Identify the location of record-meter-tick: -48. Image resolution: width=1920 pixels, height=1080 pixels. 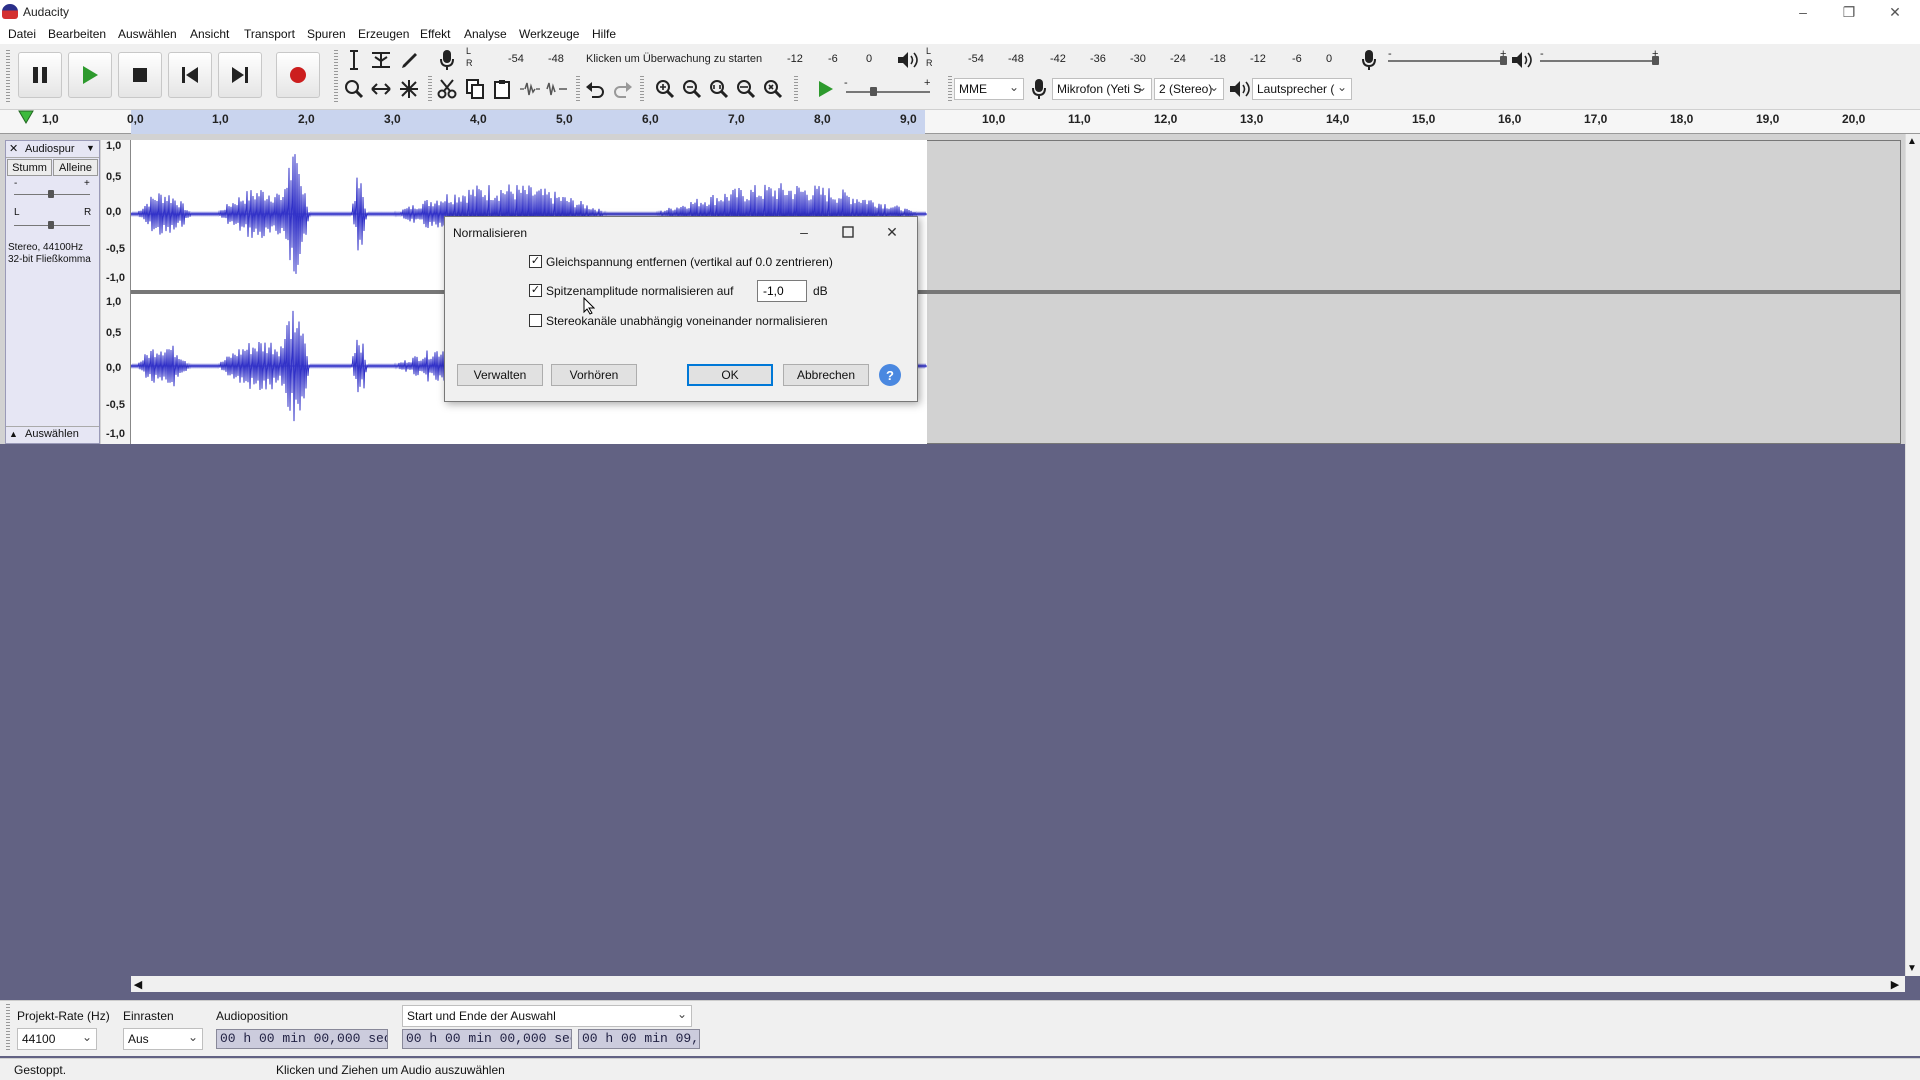
(556, 59).